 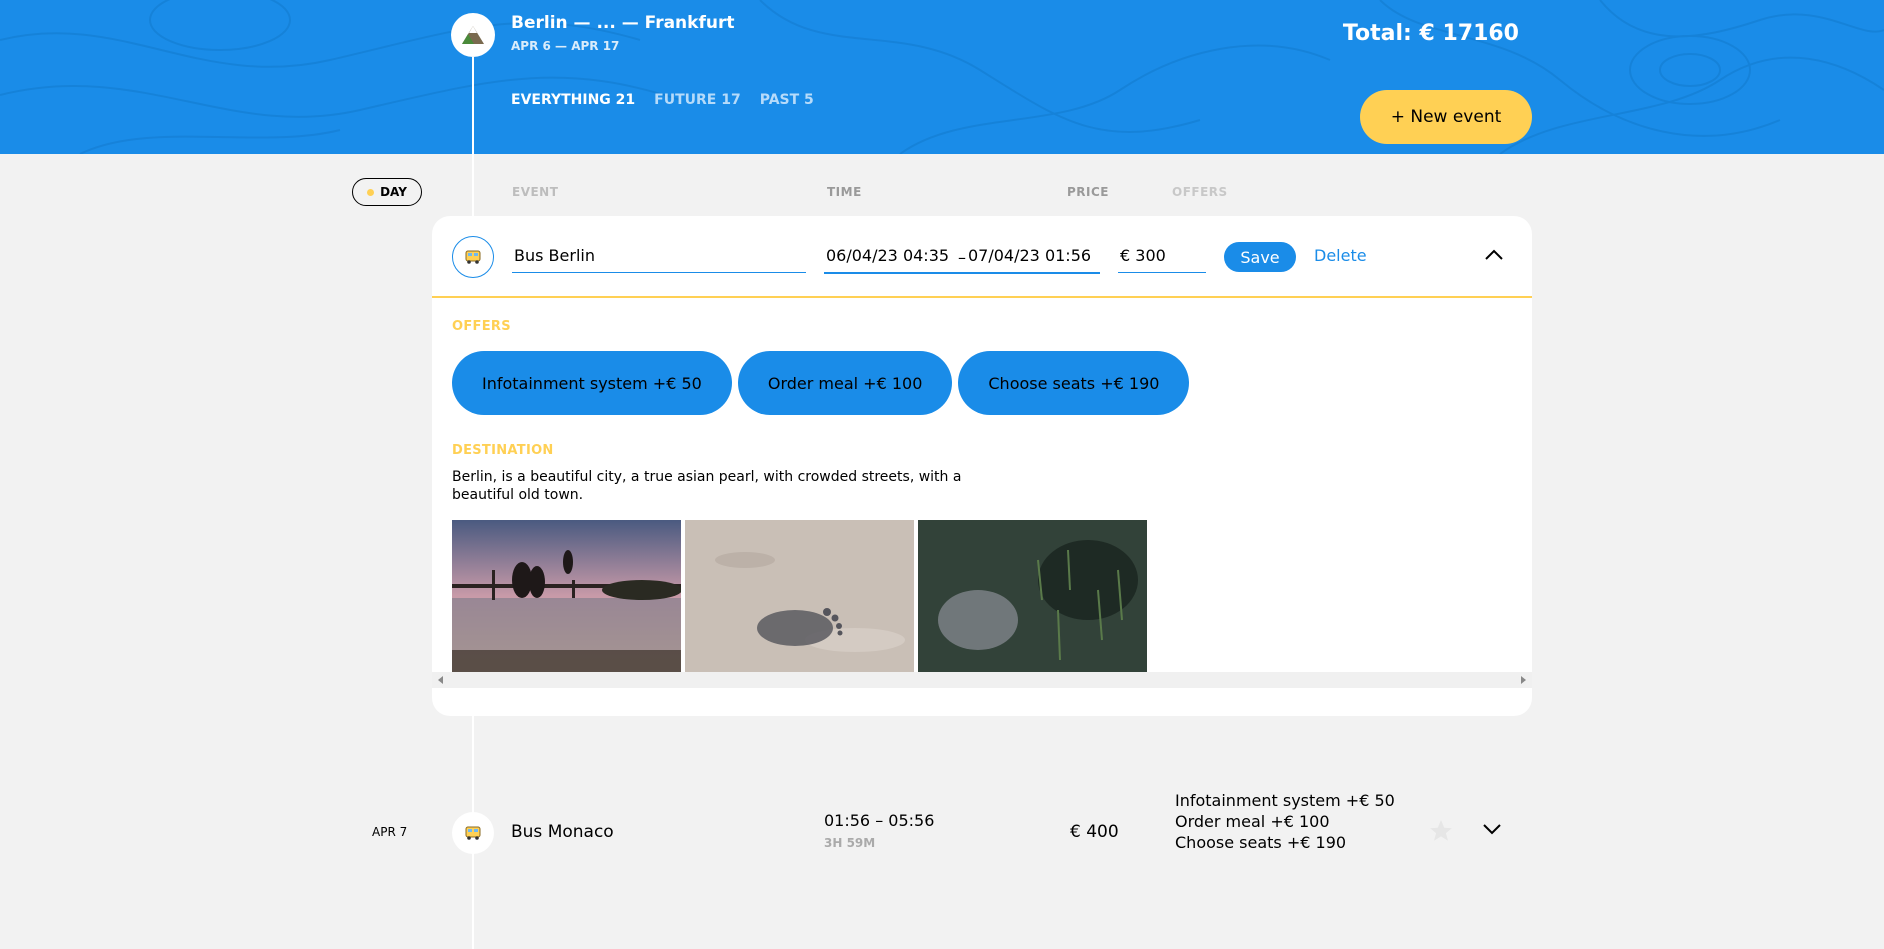 I want to click on offer-seats: Choose seats +€ 190, so click(x=1074, y=383).